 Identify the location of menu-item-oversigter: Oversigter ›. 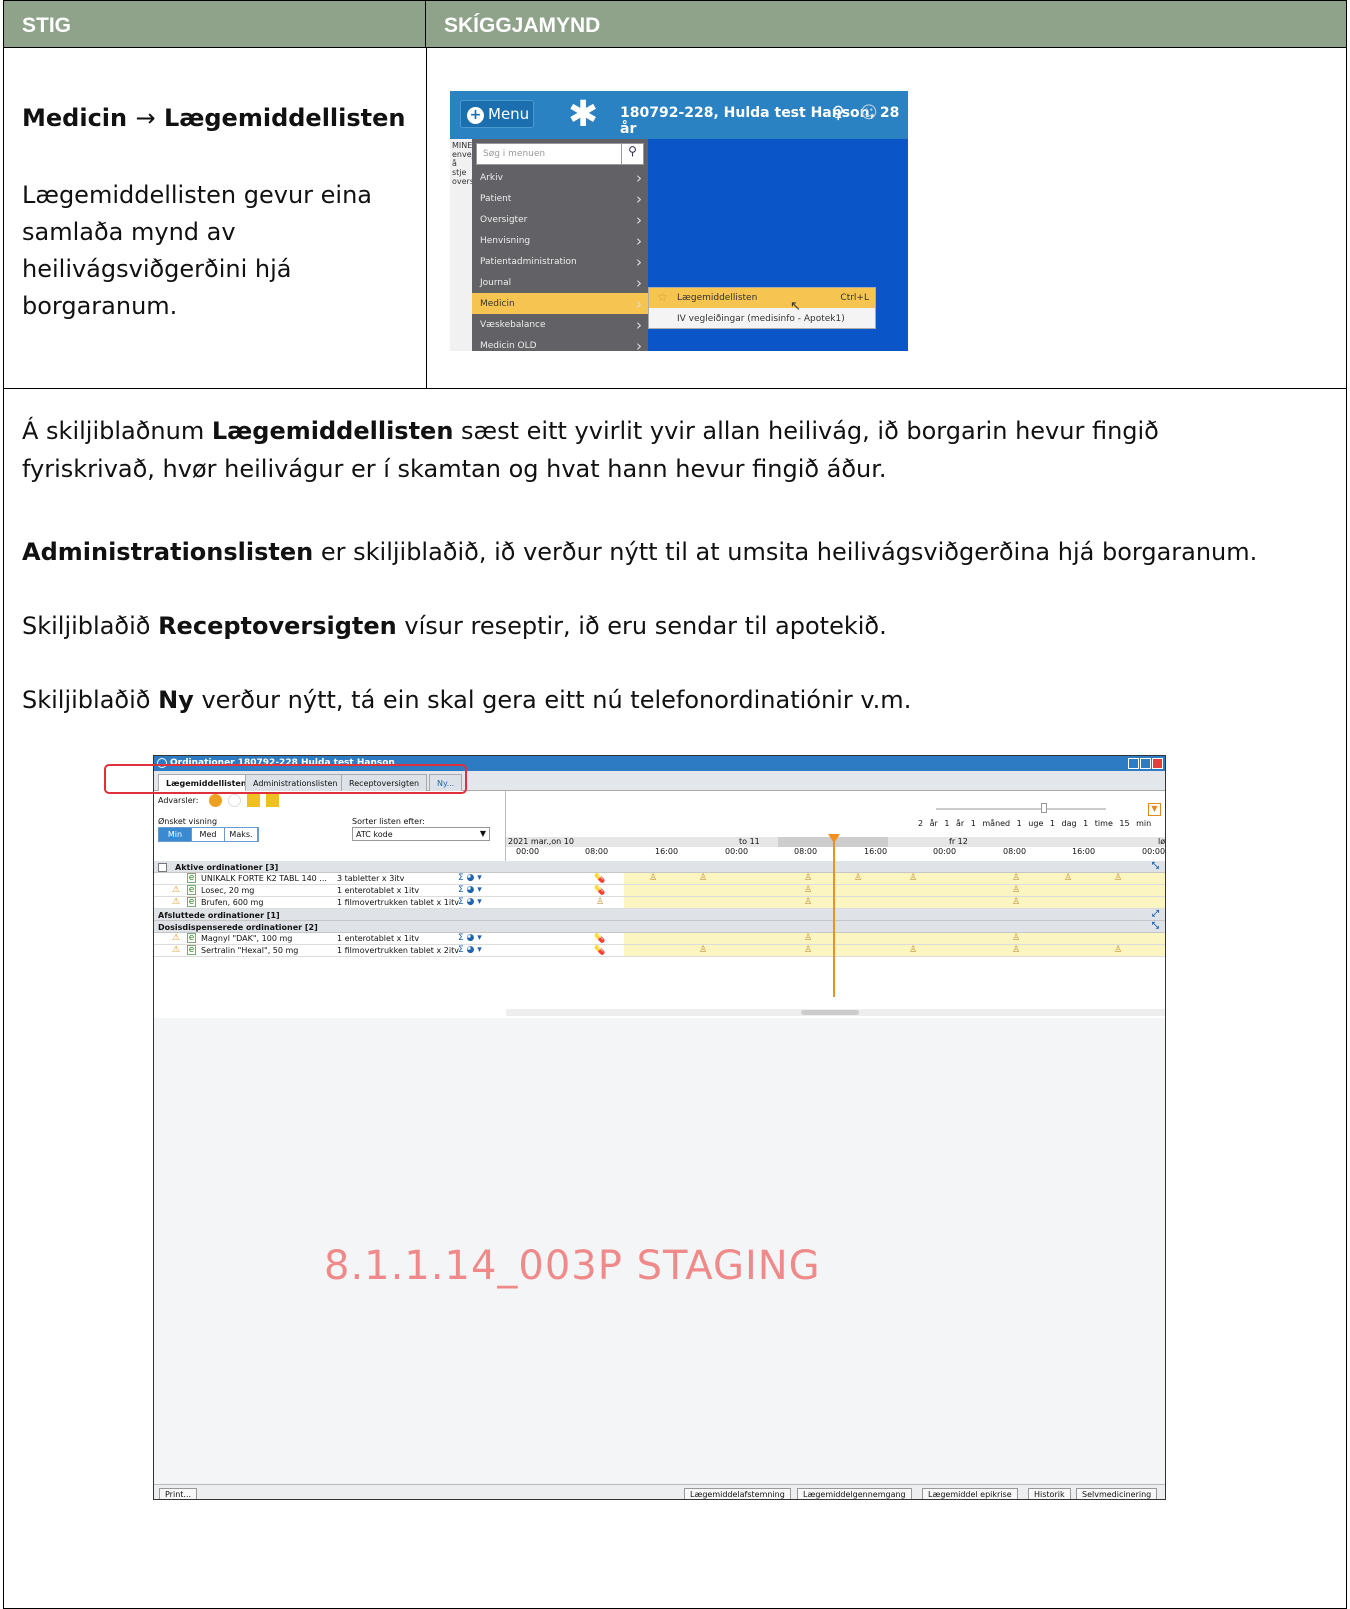
(560, 219).